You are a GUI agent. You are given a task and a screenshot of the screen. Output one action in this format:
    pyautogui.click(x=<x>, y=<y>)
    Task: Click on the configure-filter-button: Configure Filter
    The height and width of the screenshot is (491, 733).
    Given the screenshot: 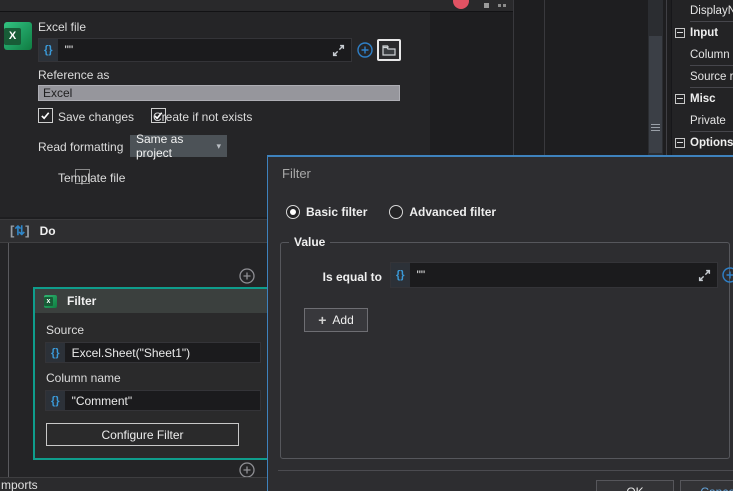 What is the action you would take?
    pyautogui.click(x=142, y=434)
    